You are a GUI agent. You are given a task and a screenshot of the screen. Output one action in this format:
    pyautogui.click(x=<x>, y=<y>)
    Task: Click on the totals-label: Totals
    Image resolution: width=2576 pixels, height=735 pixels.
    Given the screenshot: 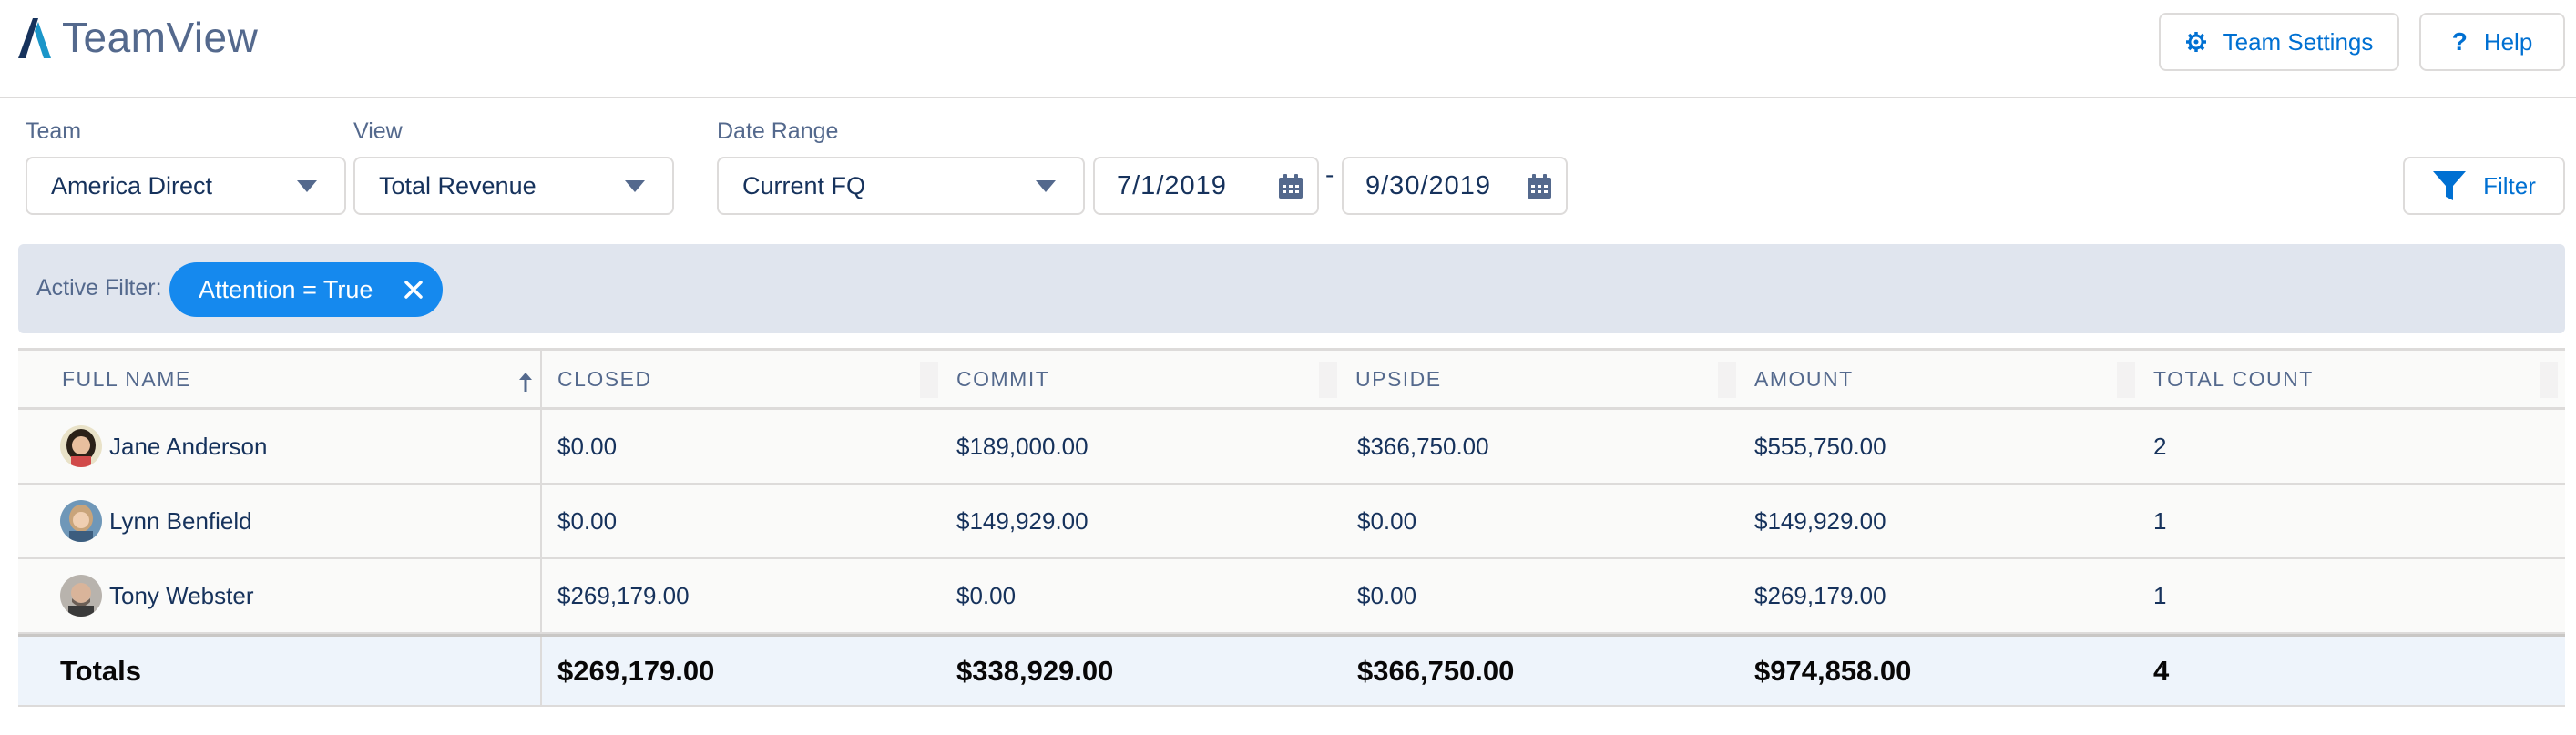 What is the action you would take?
    pyautogui.click(x=100, y=671)
    